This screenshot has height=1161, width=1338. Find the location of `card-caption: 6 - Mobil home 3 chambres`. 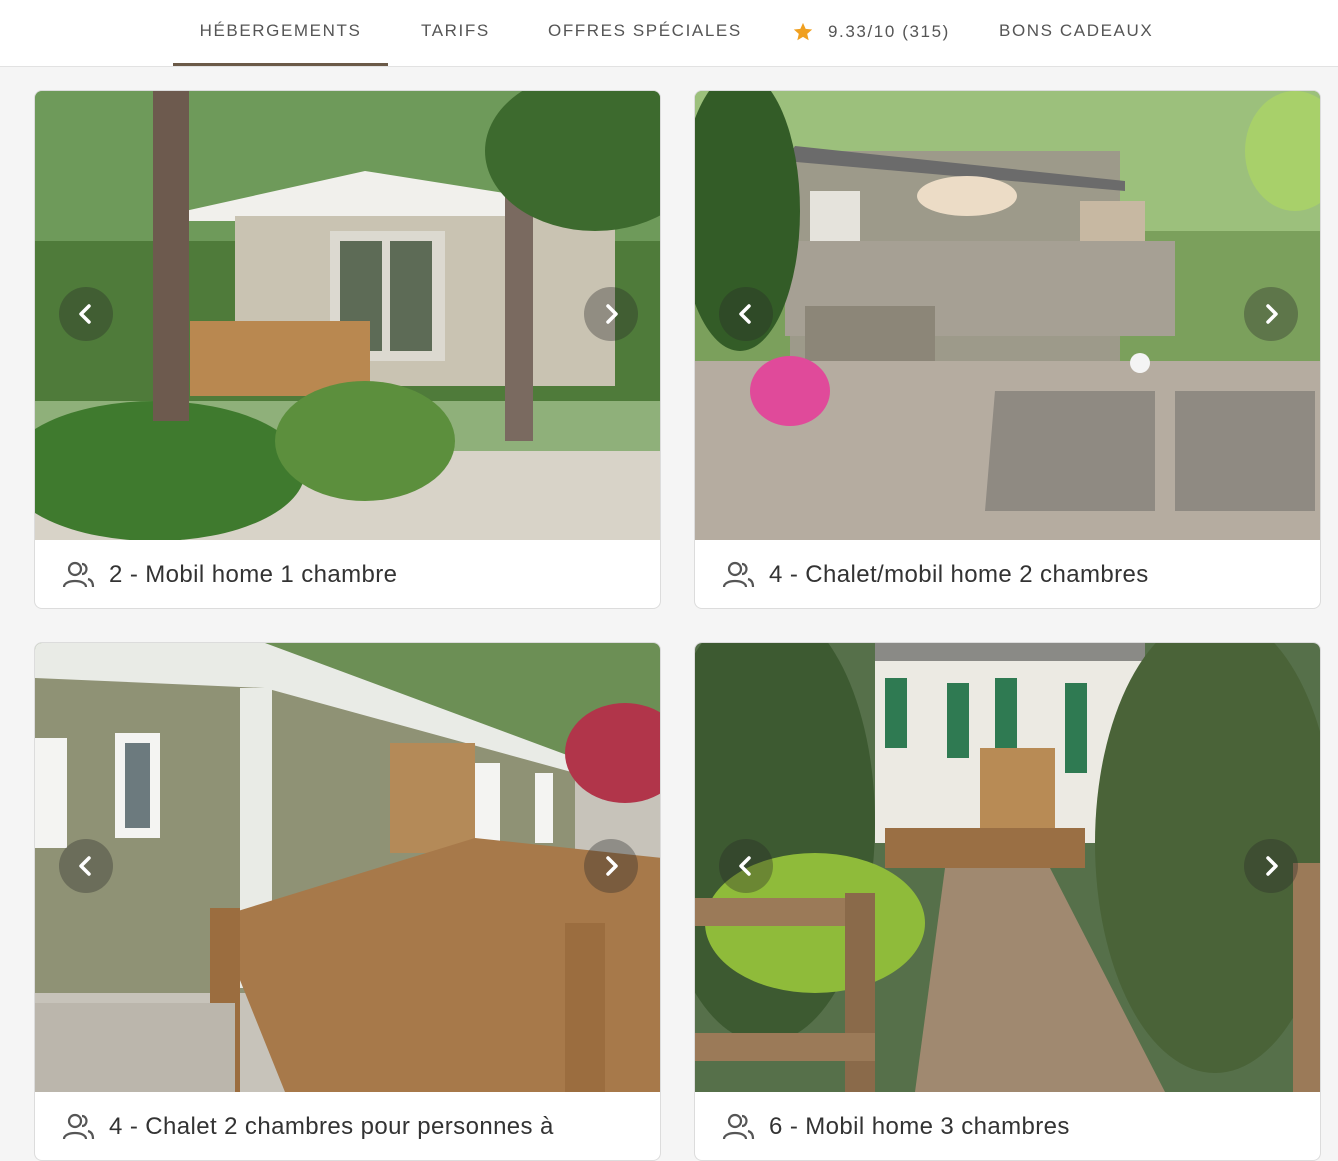

card-caption: 6 - Mobil home 3 chambres is located at coordinates (1007, 1126).